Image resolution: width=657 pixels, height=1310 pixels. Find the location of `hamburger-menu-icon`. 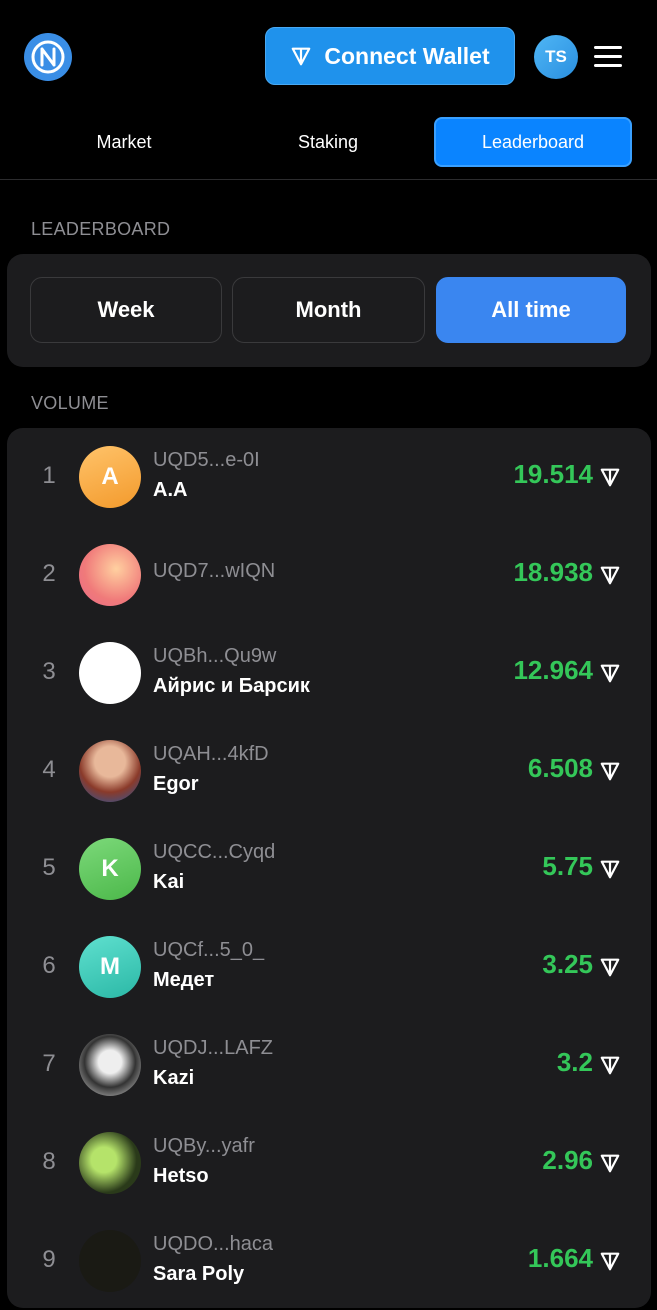

hamburger-menu-icon is located at coordinates (608, 57).